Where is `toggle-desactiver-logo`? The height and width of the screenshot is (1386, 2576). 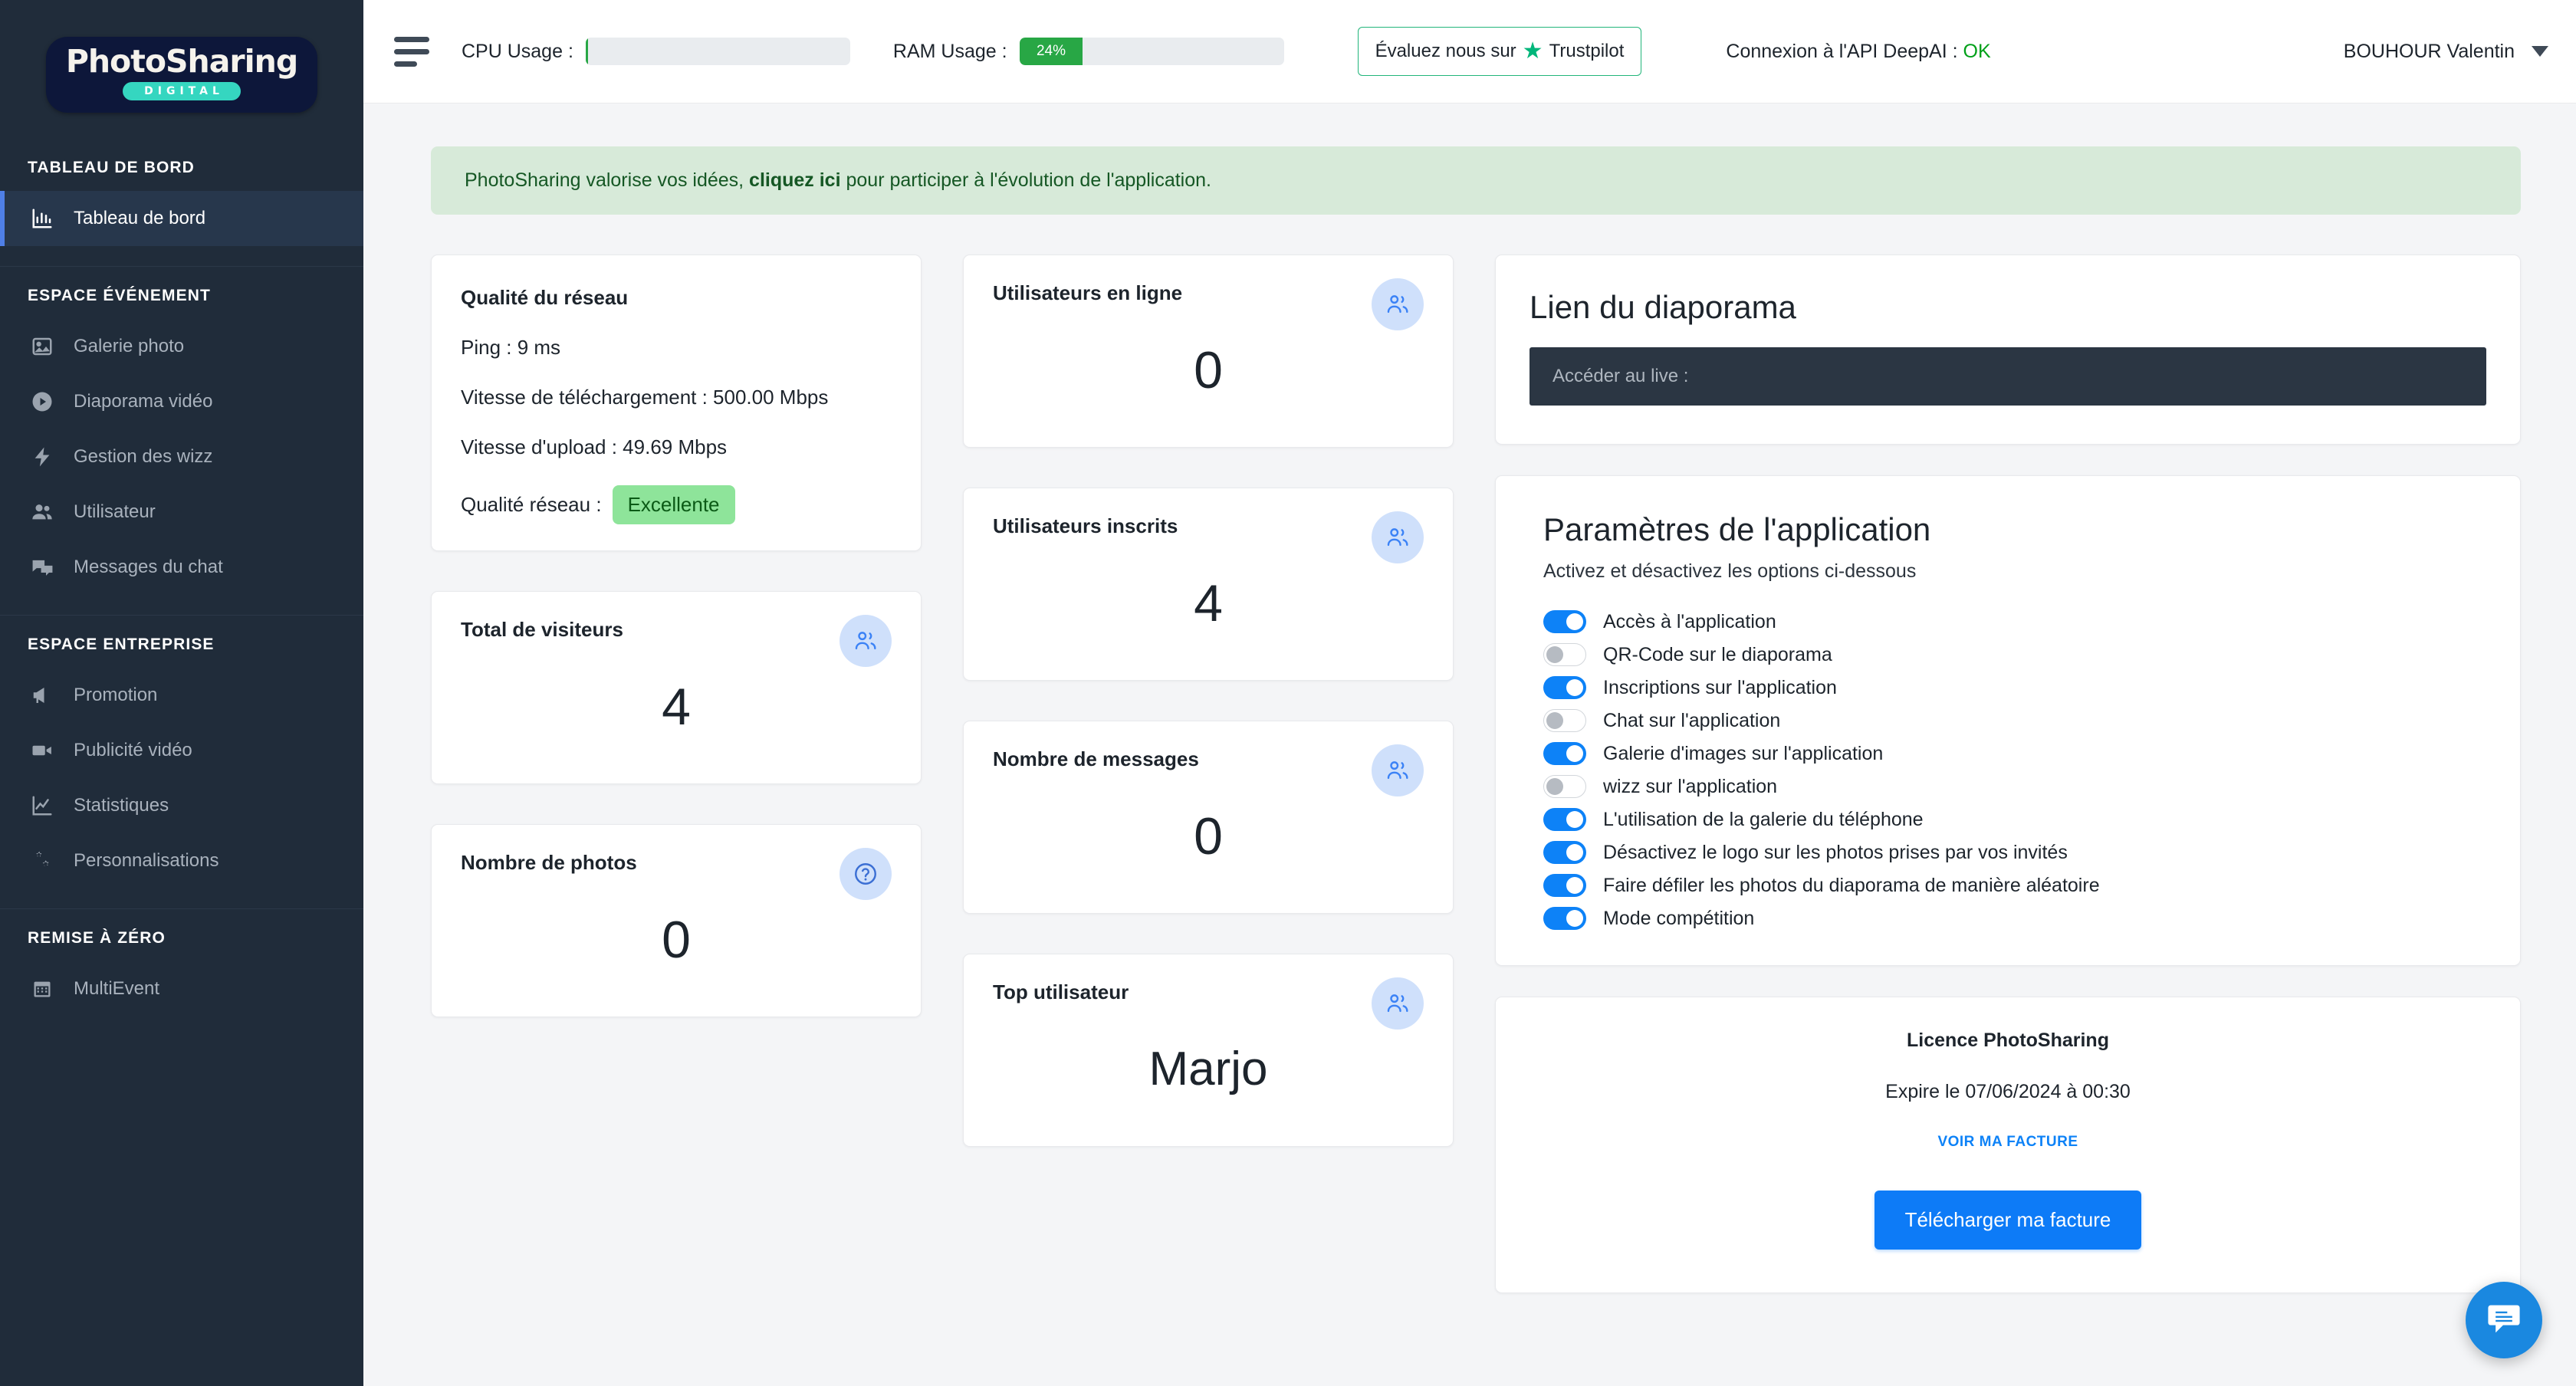
toggle-desactiver-logo is located at coordinates (1565, 852).